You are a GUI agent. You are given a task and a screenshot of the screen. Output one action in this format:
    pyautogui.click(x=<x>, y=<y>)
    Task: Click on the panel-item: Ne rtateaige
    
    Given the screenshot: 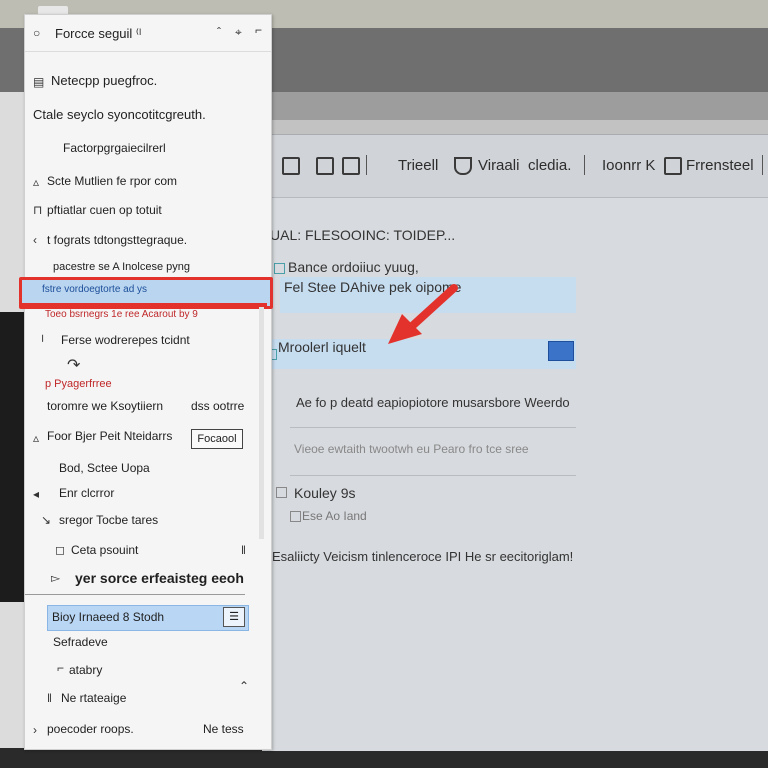 What is the action you would take?
    pyautogui.click(x=93, y=698)
    